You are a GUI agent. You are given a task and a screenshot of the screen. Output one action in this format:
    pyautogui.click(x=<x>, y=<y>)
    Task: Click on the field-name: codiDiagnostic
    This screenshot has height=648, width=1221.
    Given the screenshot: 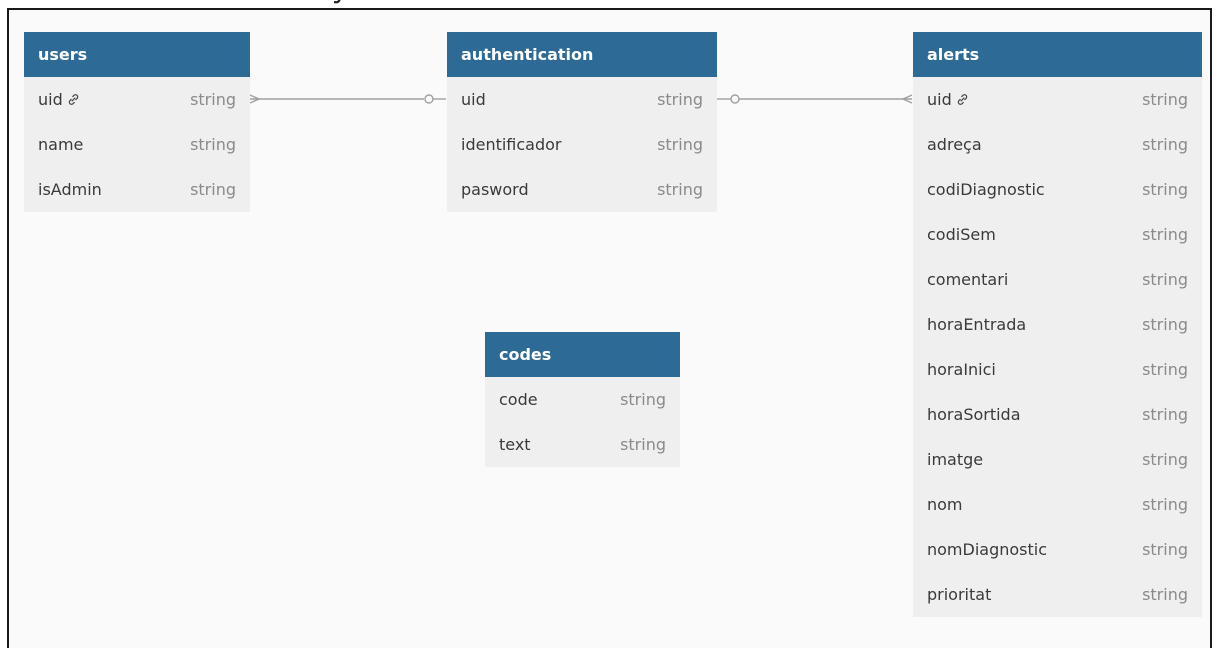 What is the action you would take?
    pyautogui.click(x=986, y=189)
    